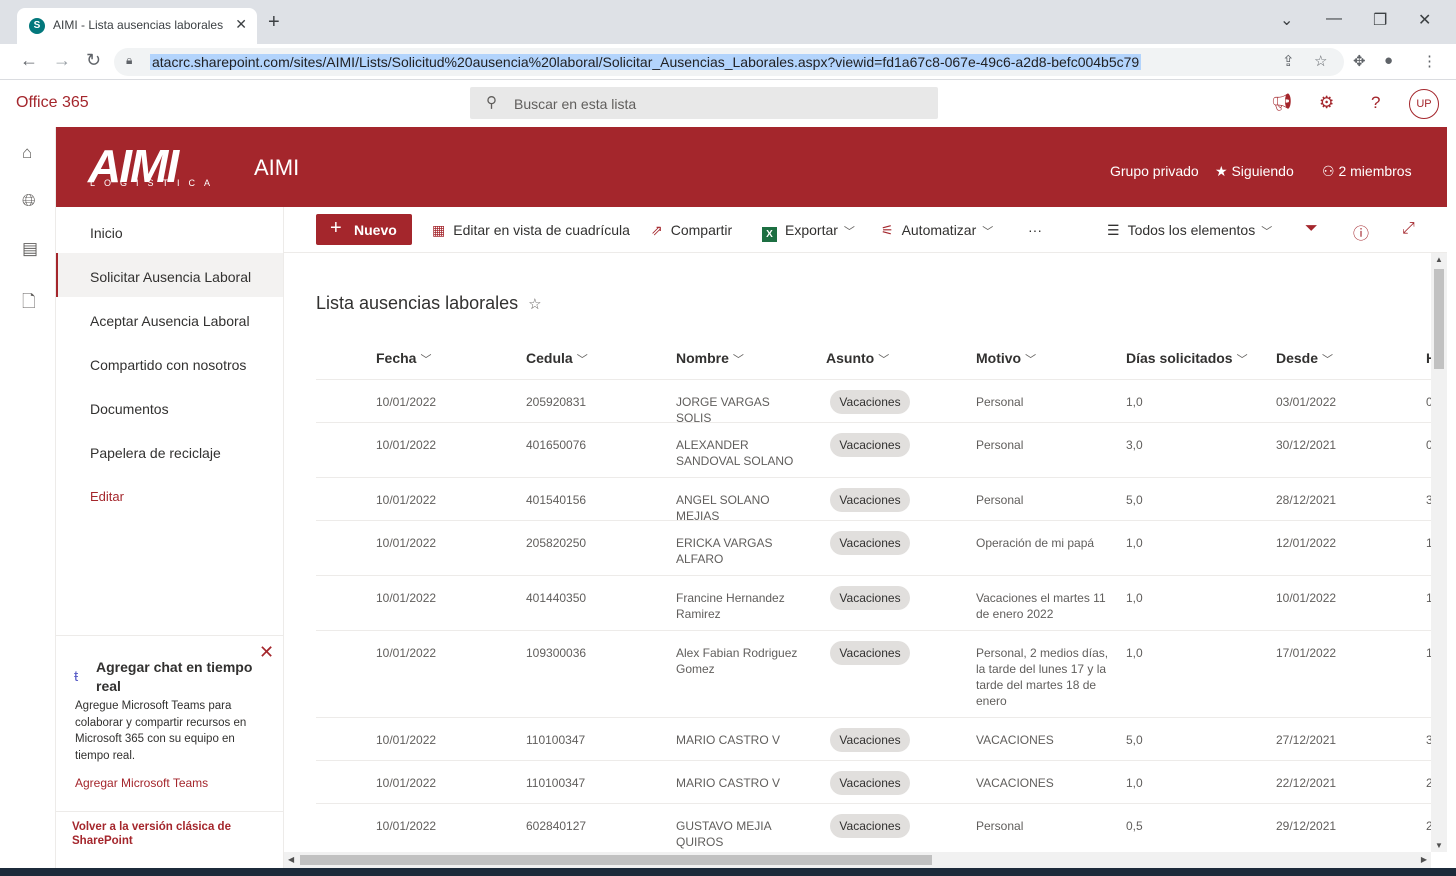  Describe the element at coordinates (169, 407) in the screenshot. I see `nav-item-documentos: Documentos` at that location.